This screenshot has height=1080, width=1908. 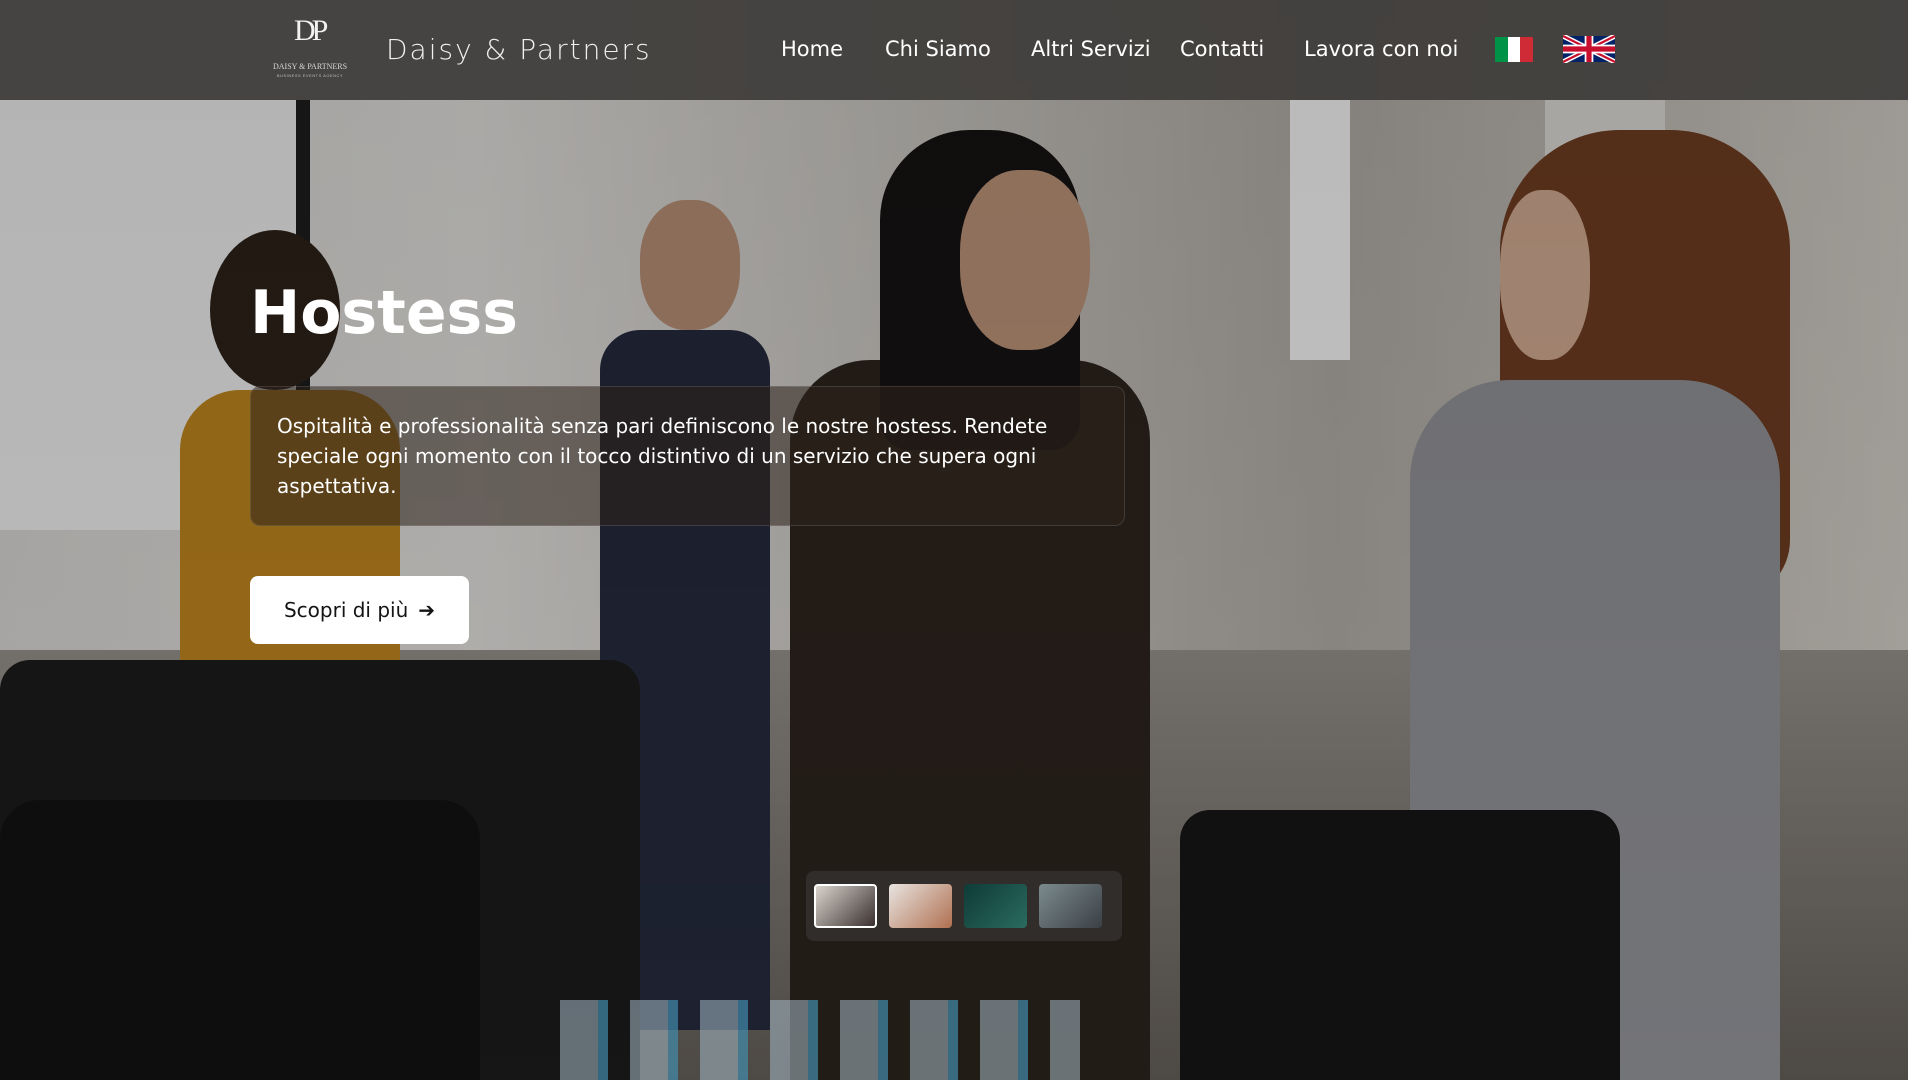 What do you see at coordinates (310, 66) in the screenshot?
I see `logo-tagline: DAISY & PARTNERS` at bounding box center [310, 66].